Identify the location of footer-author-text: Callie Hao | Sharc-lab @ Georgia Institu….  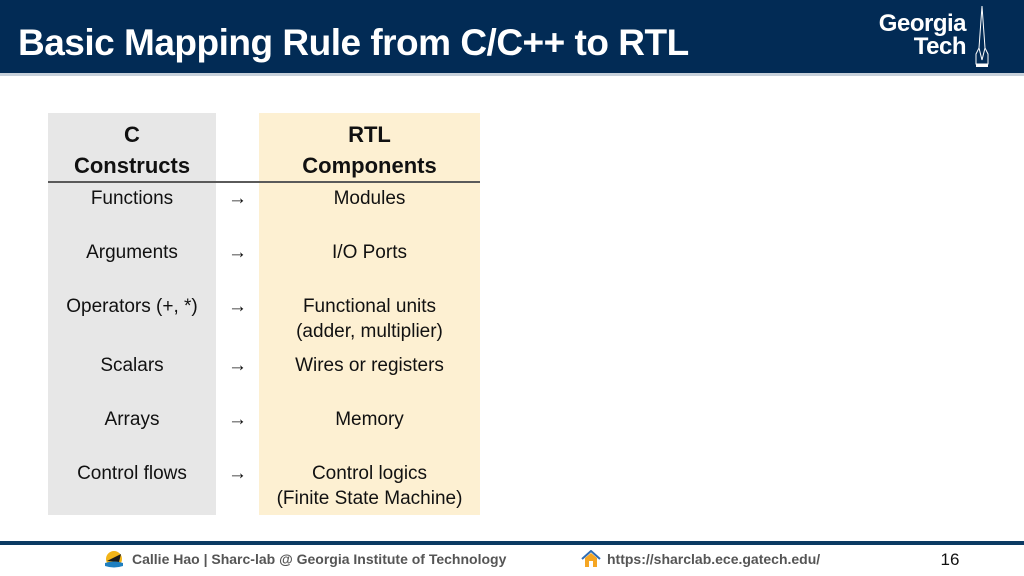
(319, 559).